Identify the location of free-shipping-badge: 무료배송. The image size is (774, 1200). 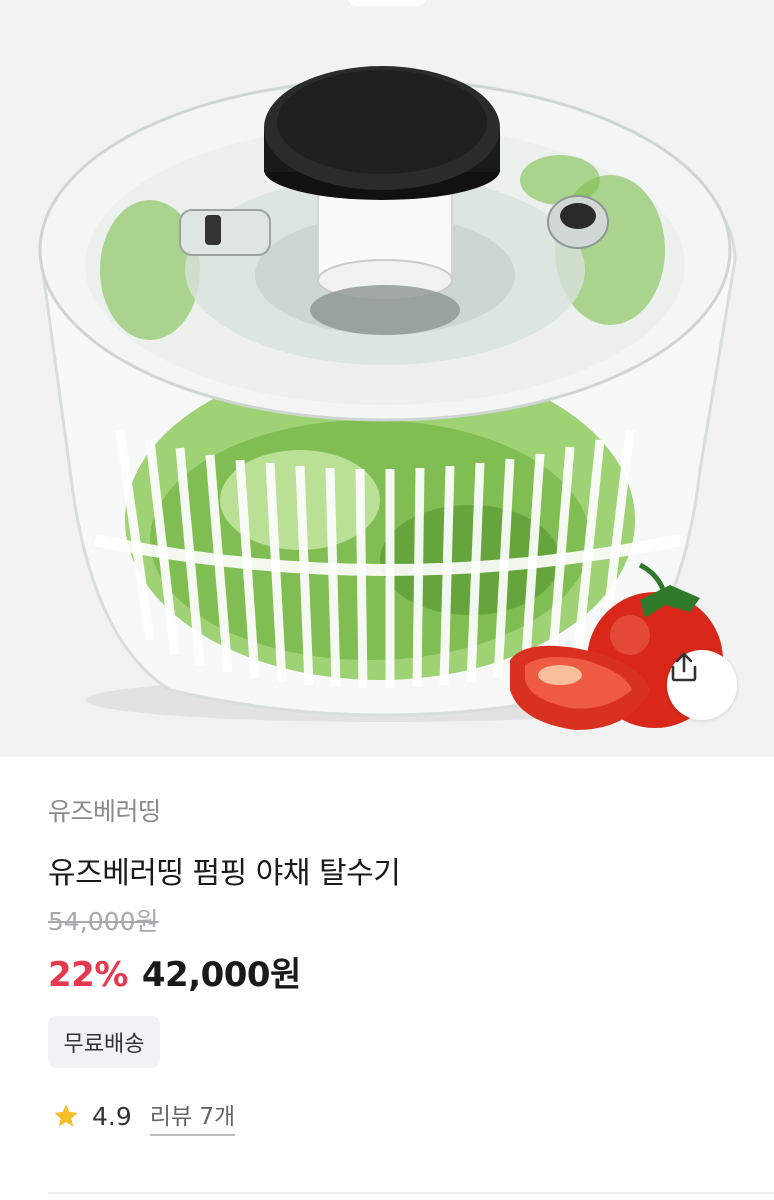
(104, 1042).